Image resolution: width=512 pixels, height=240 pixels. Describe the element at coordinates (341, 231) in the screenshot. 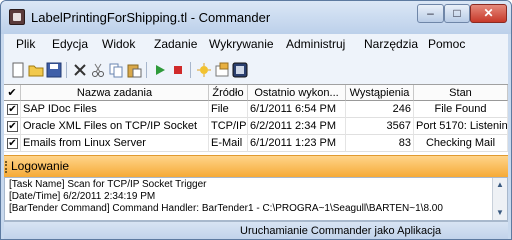

I see `status-text: Uruchamianie Commander jako Aplikacja` at that location.